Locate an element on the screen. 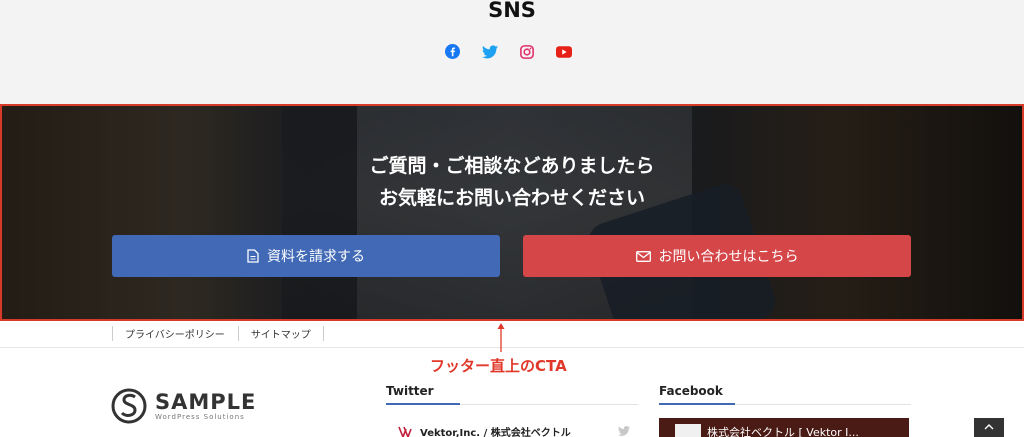  sns-title: SNS is located at coordinates (512, 11).